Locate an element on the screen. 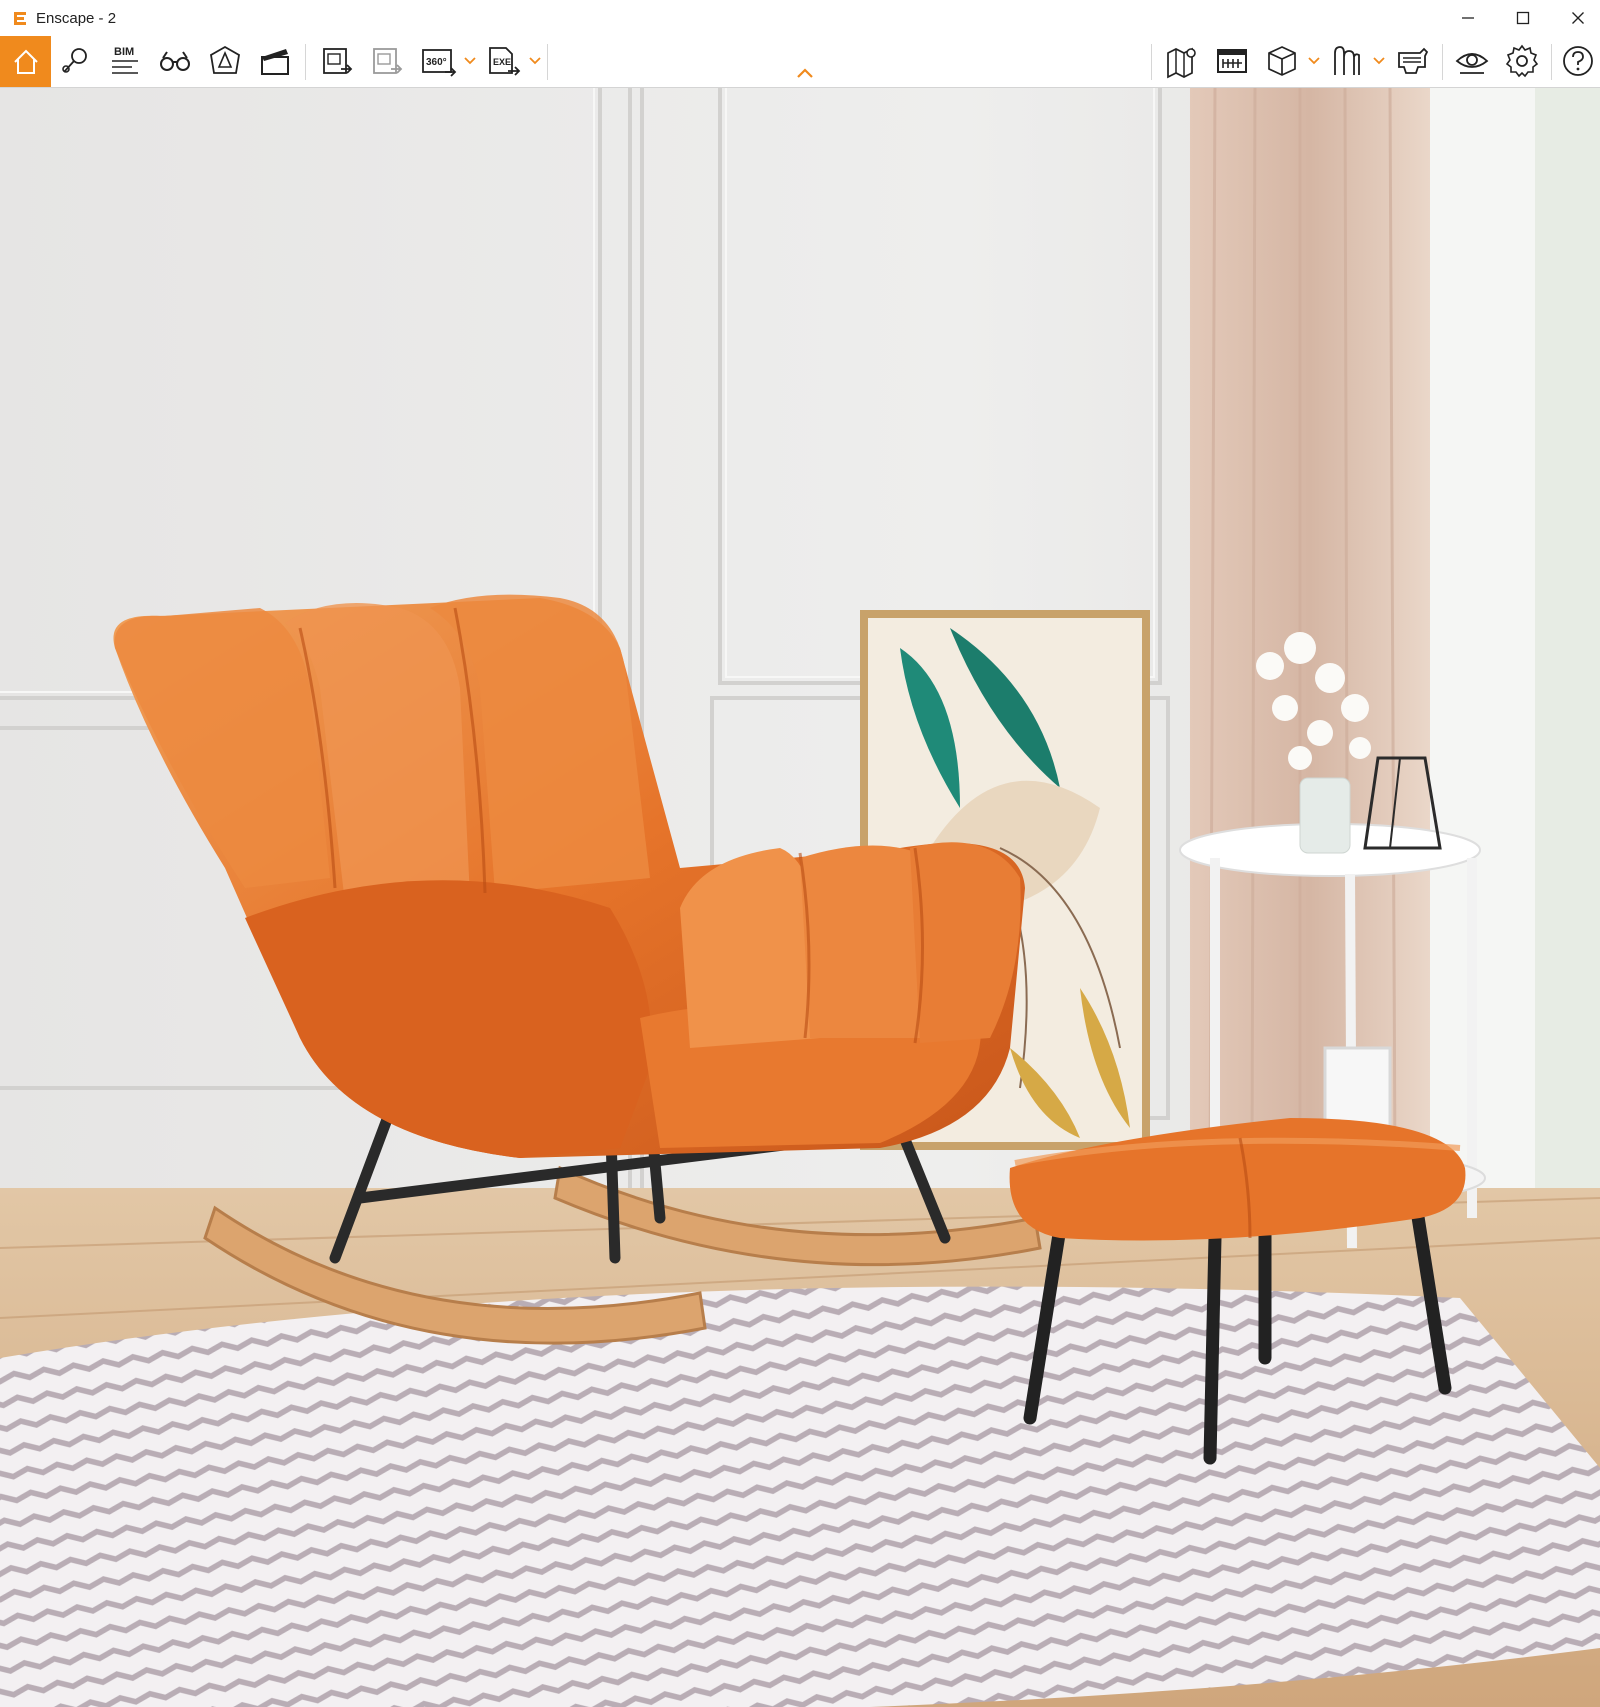 The image size is (1600, 1707). minimize-button is located at coordinates (1468, 18).